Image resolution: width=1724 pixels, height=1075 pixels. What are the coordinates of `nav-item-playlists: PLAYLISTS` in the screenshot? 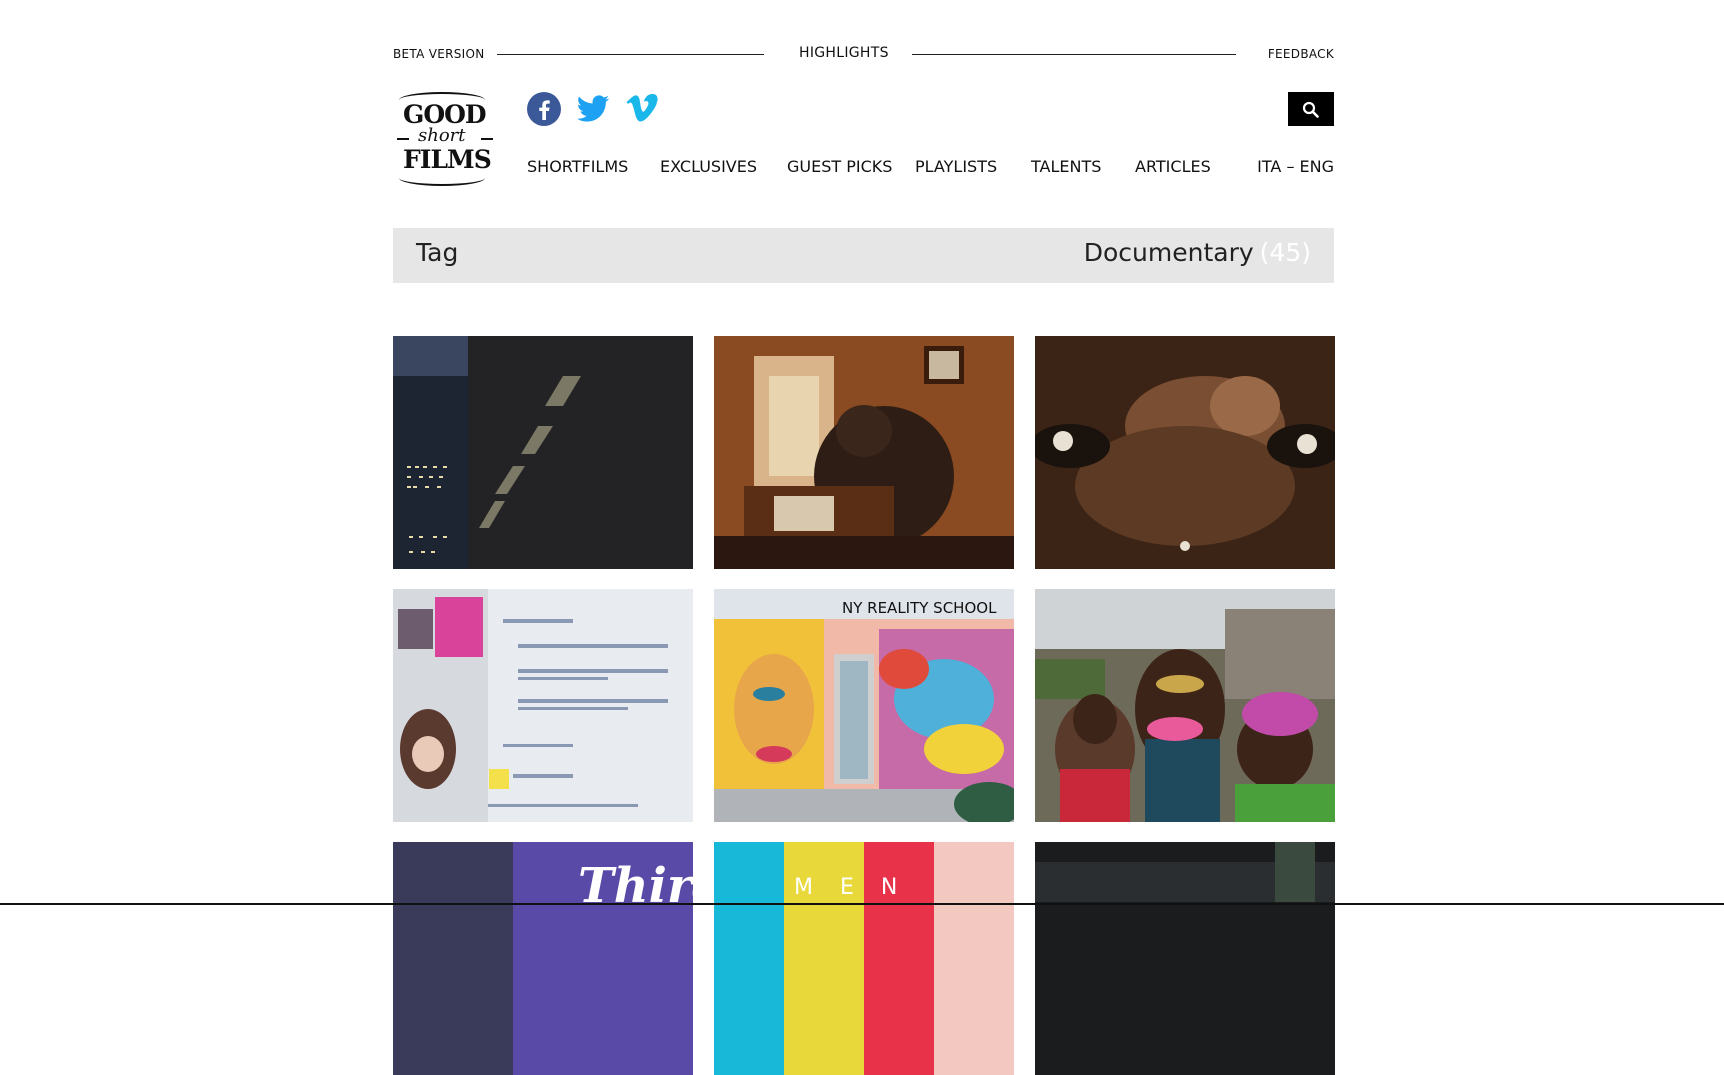 It's located at (956, 166).